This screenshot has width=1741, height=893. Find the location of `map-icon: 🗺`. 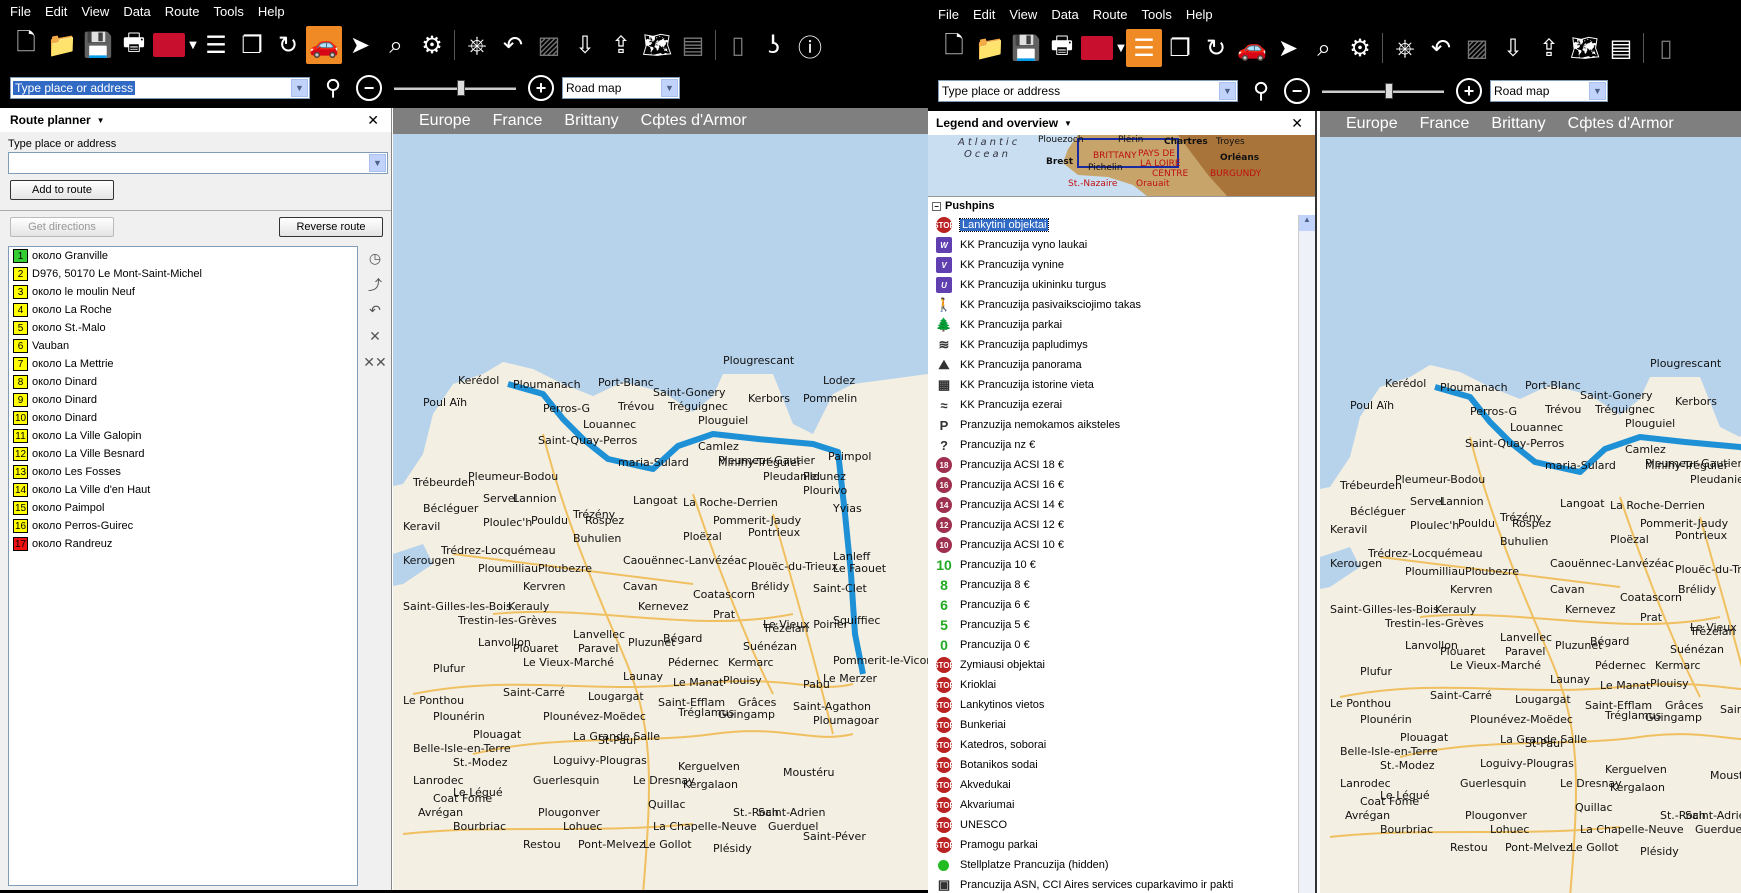

map-icon: 🗺 is located at coordinates (657, 45).